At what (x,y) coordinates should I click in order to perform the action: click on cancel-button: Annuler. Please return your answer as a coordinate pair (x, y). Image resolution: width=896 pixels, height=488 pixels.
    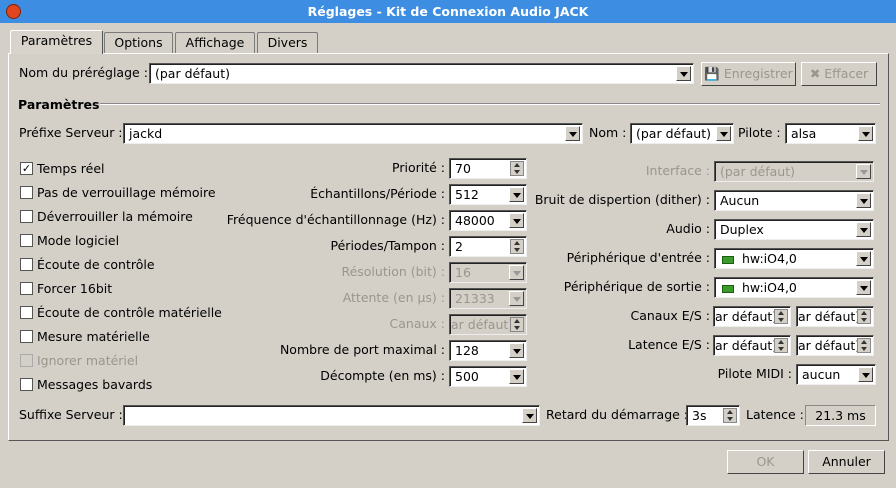
    Looking at the image, I should click on (846, 462).